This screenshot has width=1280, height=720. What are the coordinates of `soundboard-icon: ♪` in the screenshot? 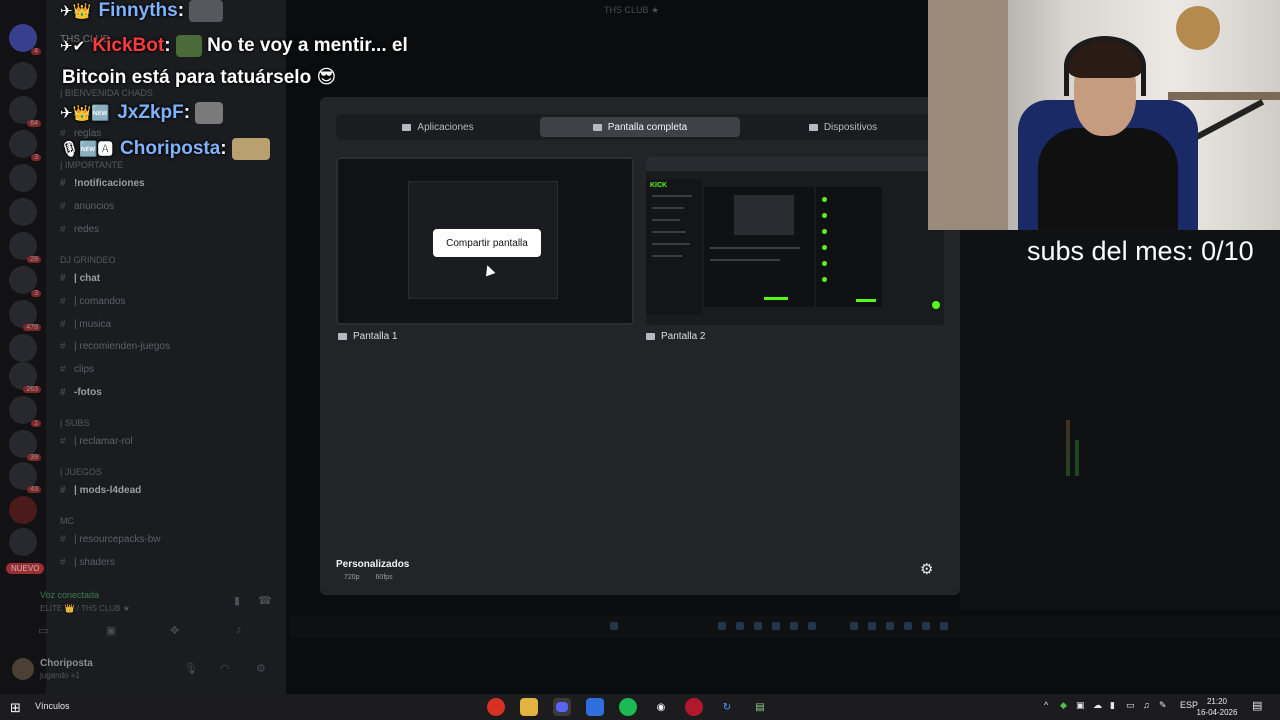 It's located at (239, 630).